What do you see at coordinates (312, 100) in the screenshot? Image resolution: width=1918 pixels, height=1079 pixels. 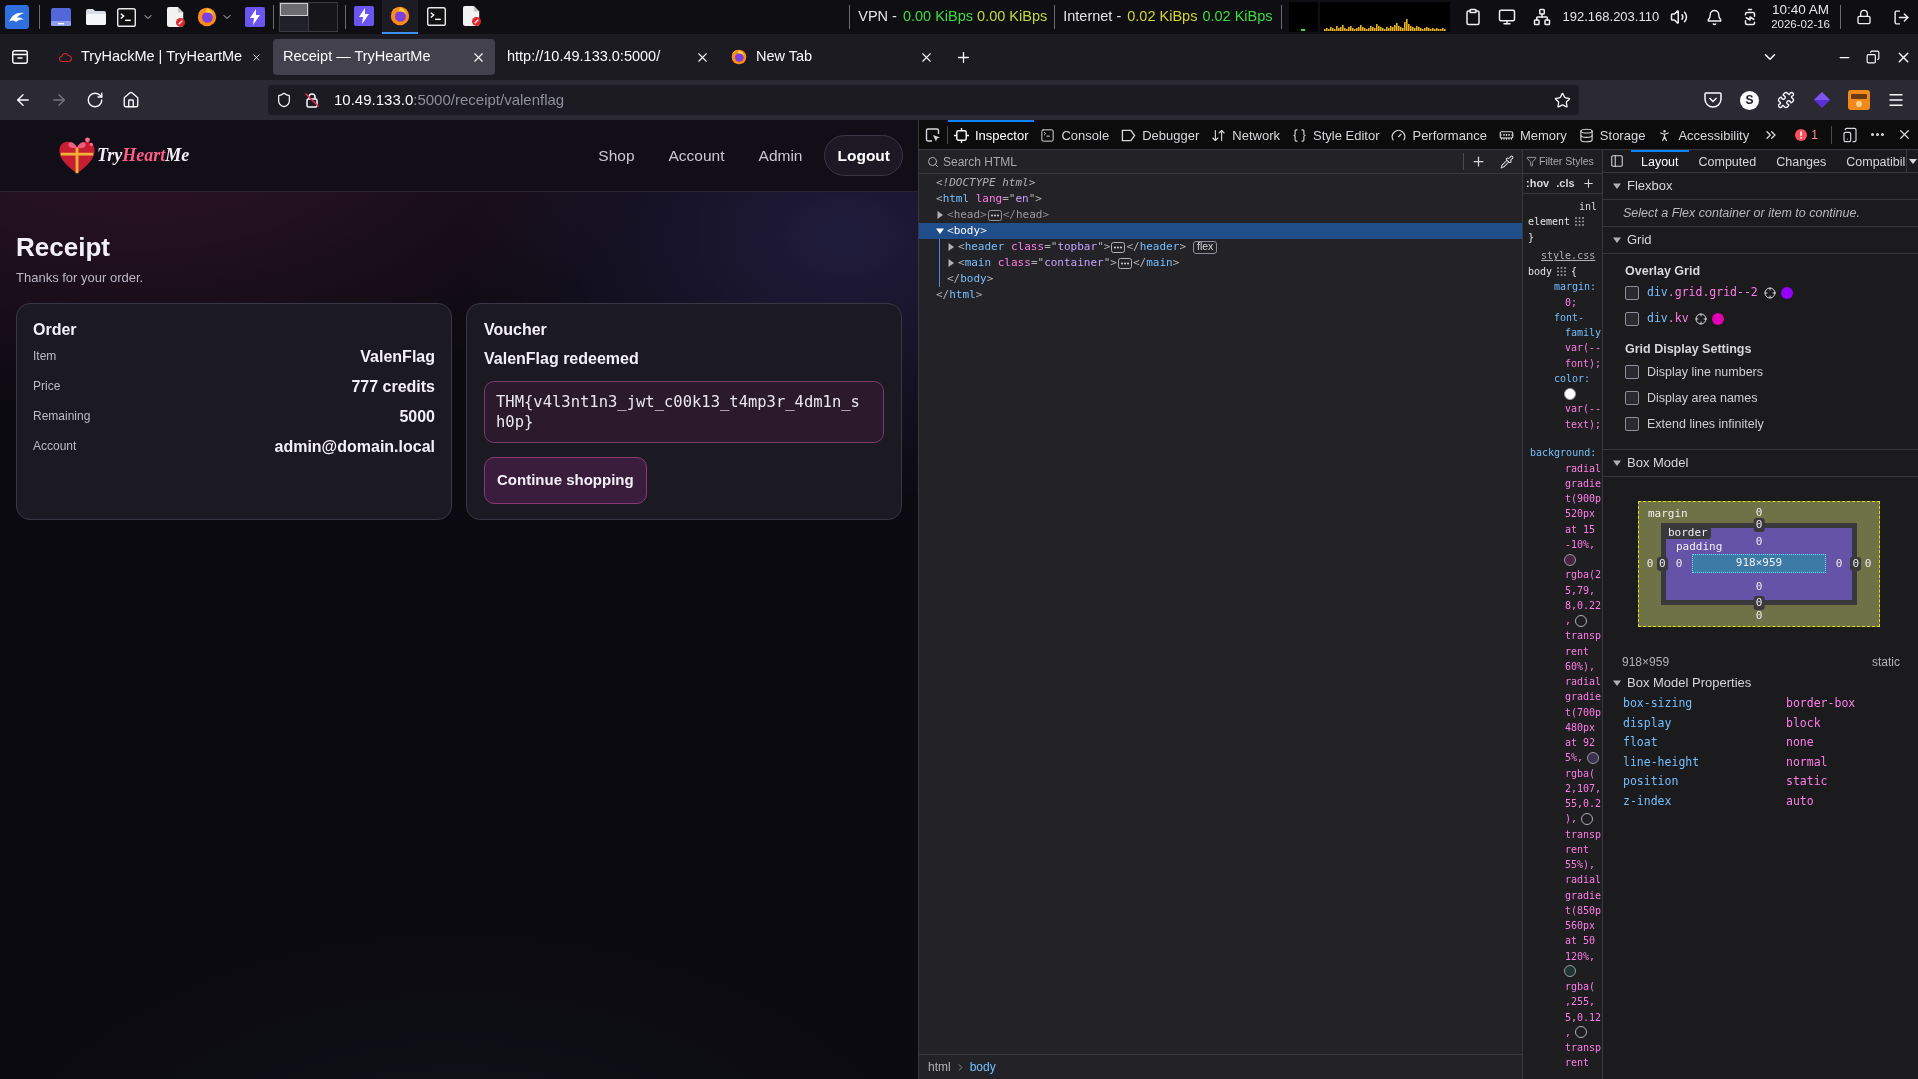 I see `crossed-lock-icon` at bounding box center [312, 100].